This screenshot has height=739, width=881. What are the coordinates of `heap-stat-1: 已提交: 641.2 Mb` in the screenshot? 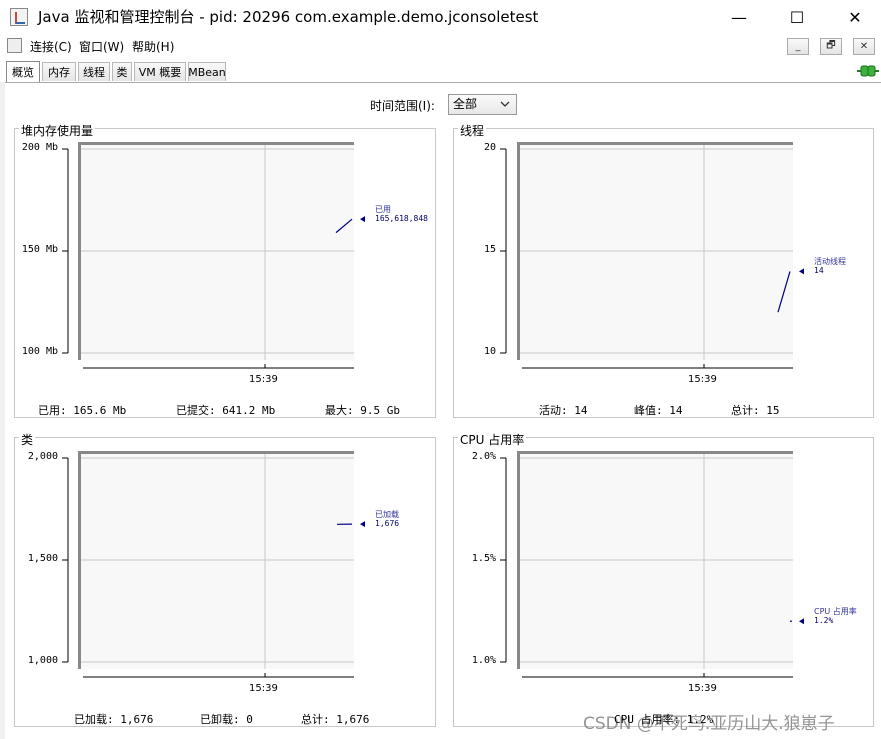 It's located at (226, 410).